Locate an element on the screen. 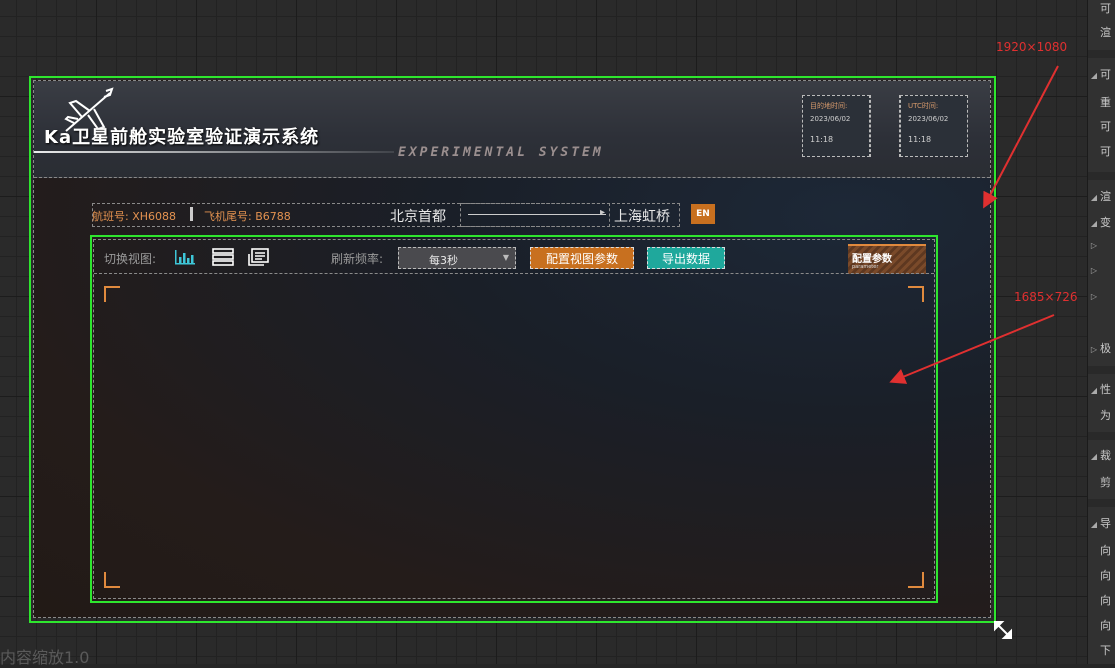 The image size is (1115, 668). local-time: 11:18 is located at coordinates (822, 139).